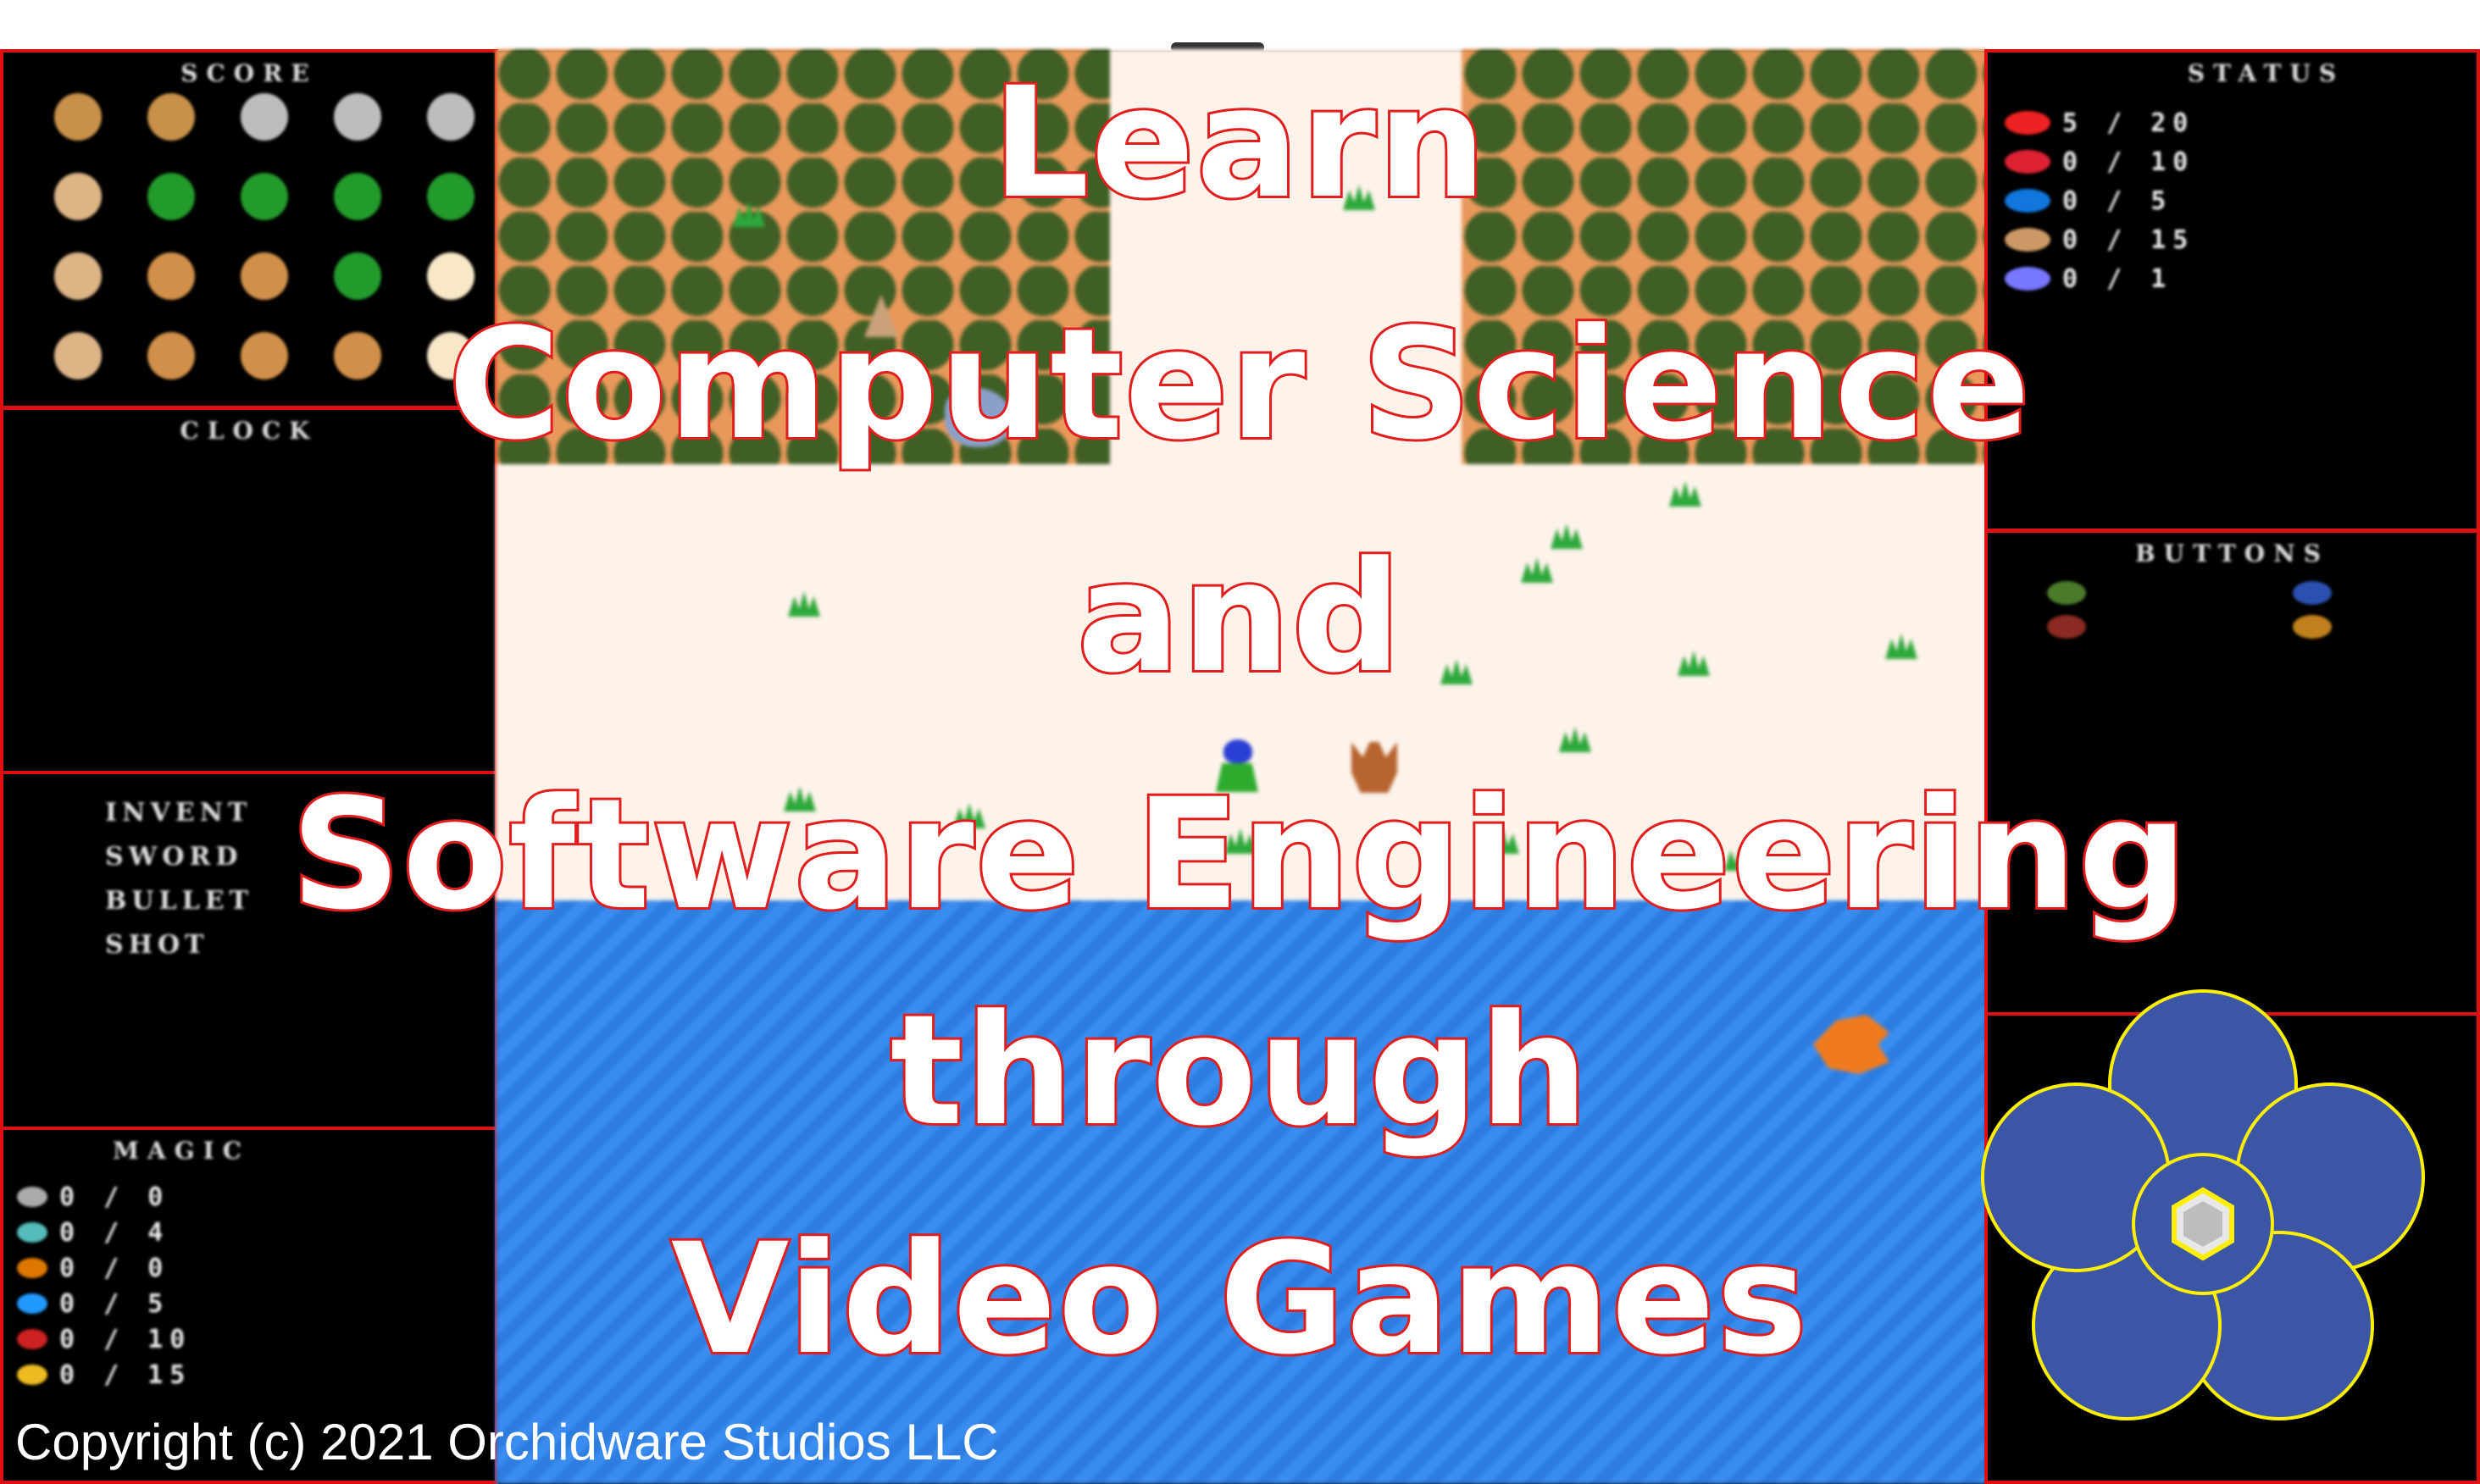 The height and width of the screenshot is (1484, 2480). I want to click on status-row: 0 / 15, so click(2099, 239).